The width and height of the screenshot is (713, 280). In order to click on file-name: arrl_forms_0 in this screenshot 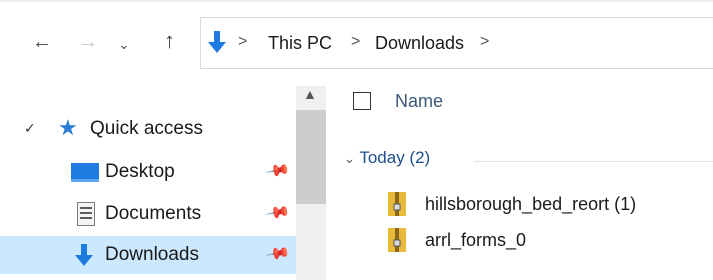, I will do `click(475, 240)`.